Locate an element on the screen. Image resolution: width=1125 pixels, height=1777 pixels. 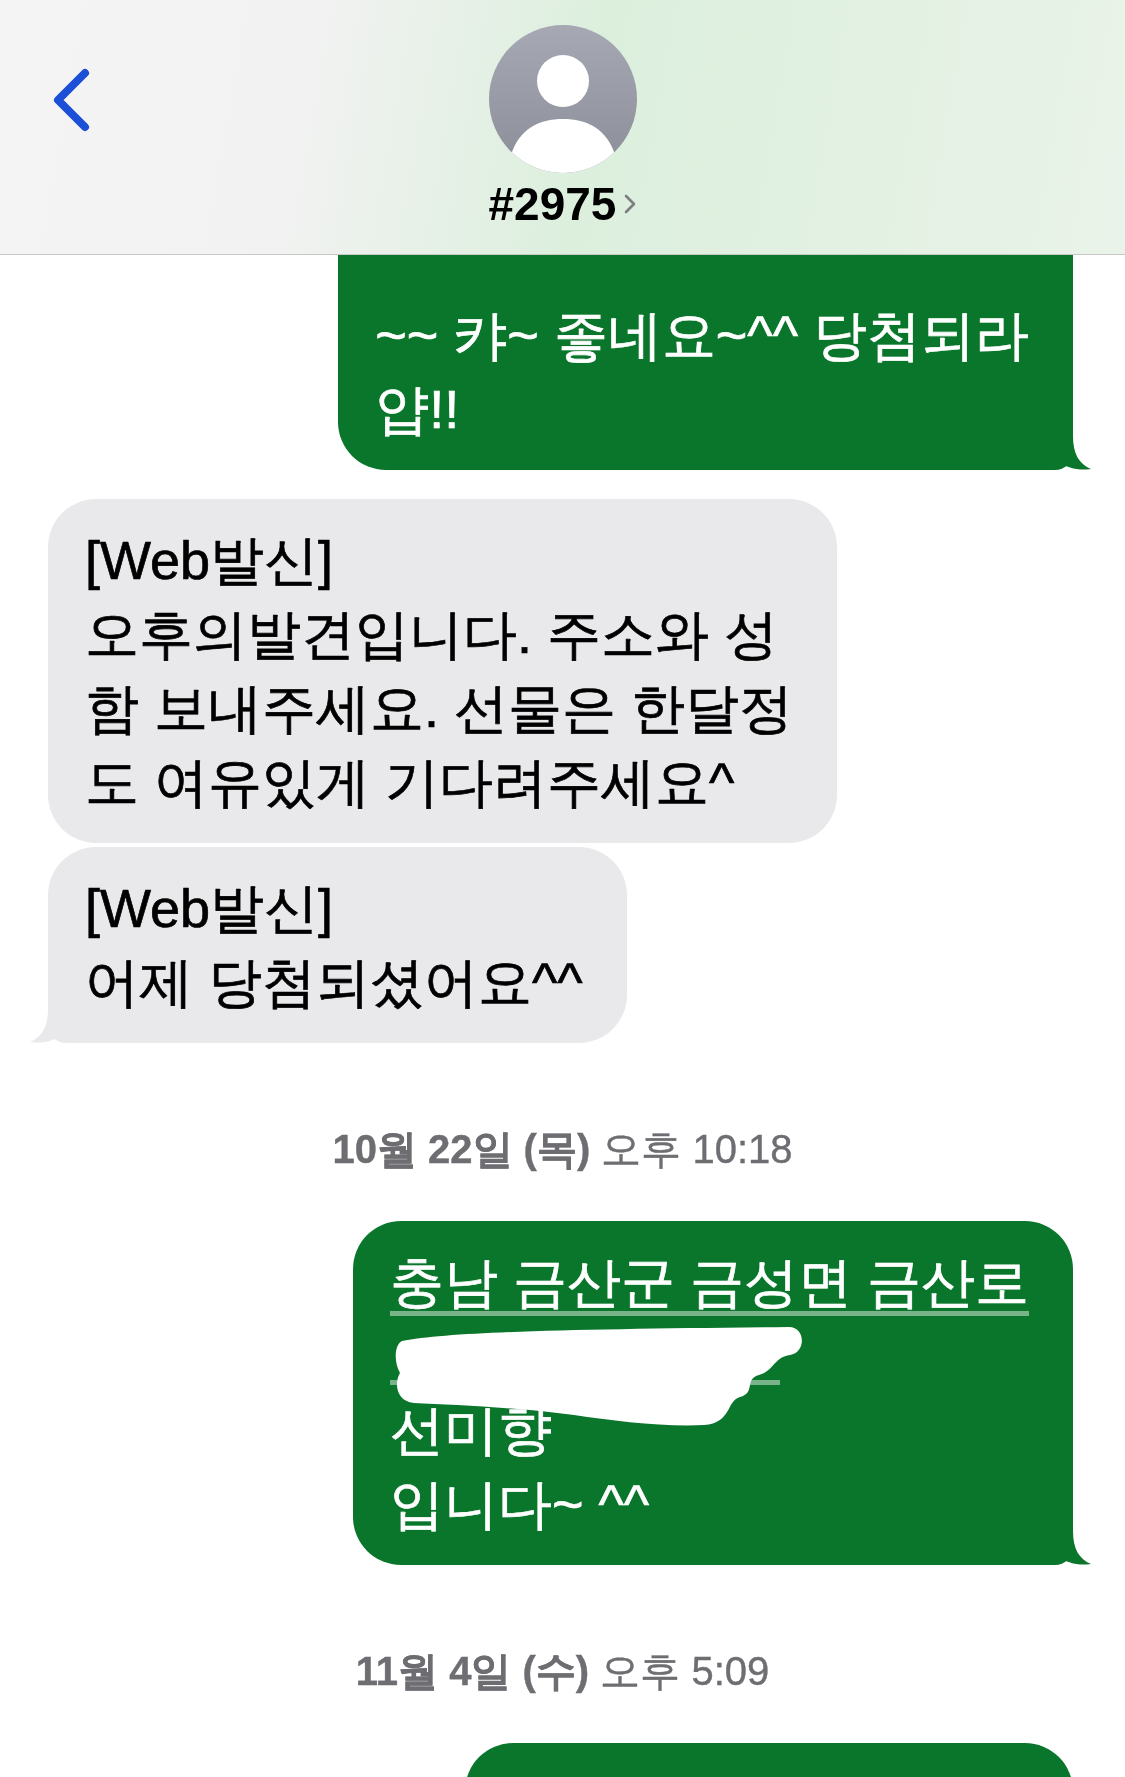
back-button is located at coordinates (71, 100).